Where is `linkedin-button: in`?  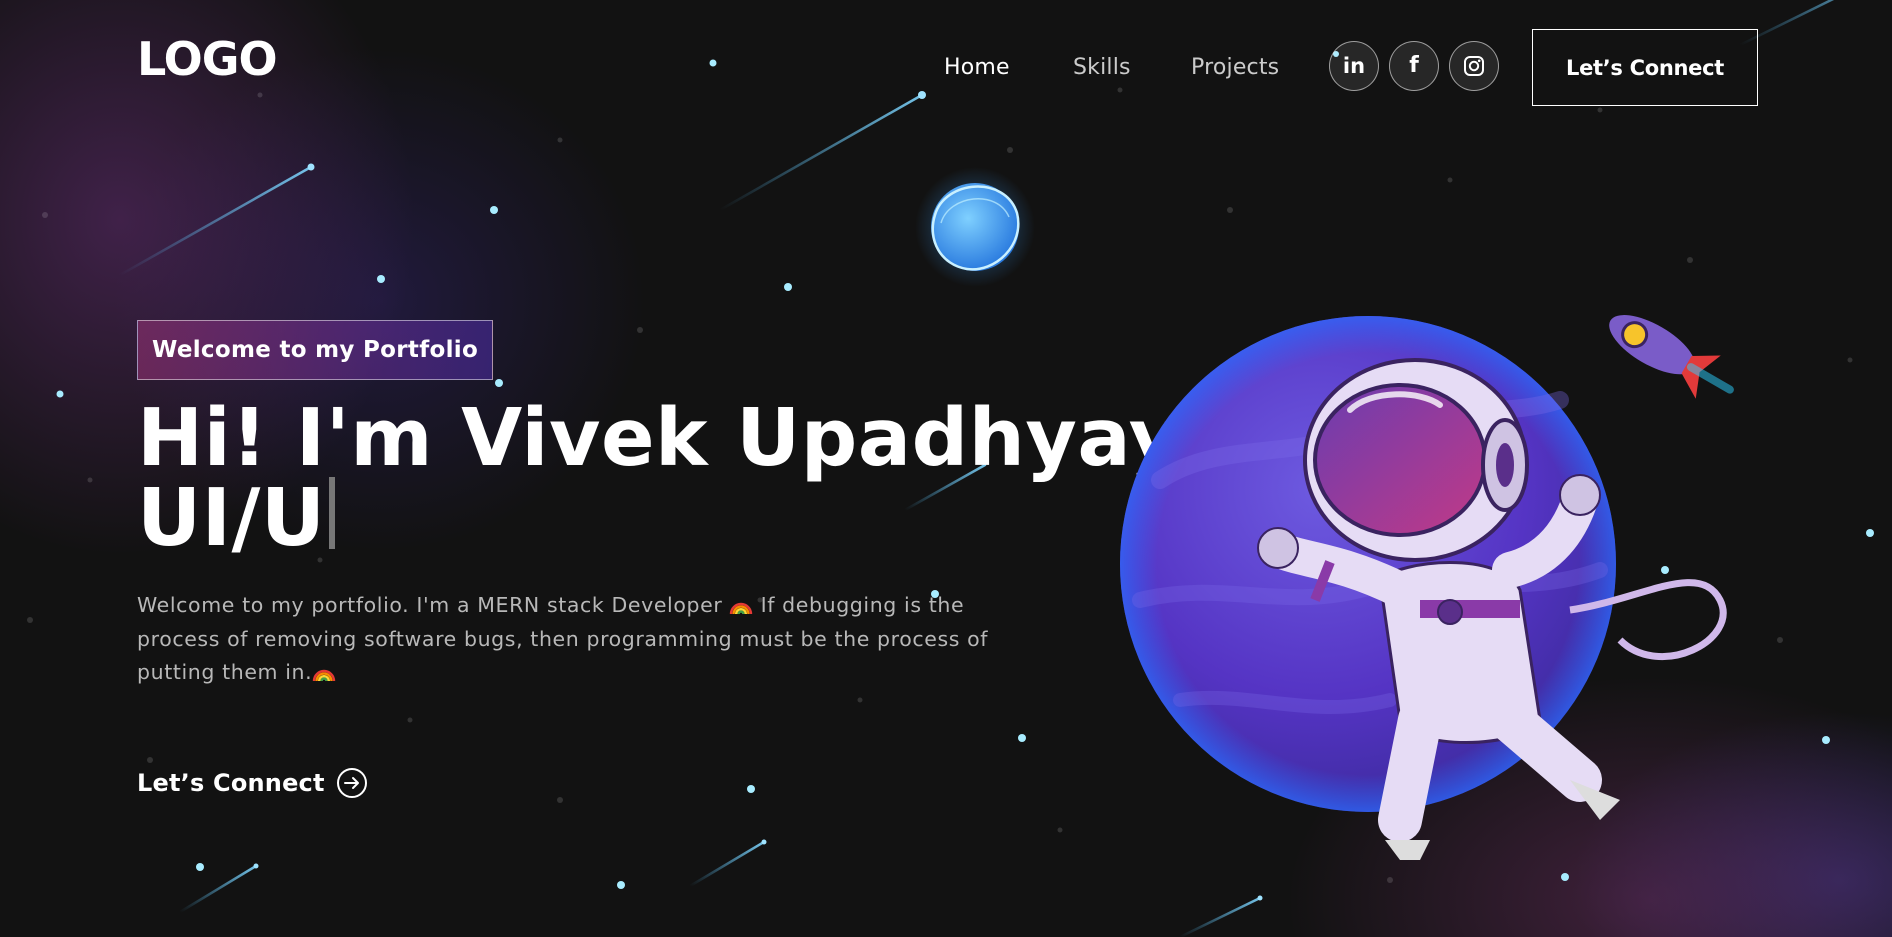 linkedin-button: in is located at coordinates (1354, 66).